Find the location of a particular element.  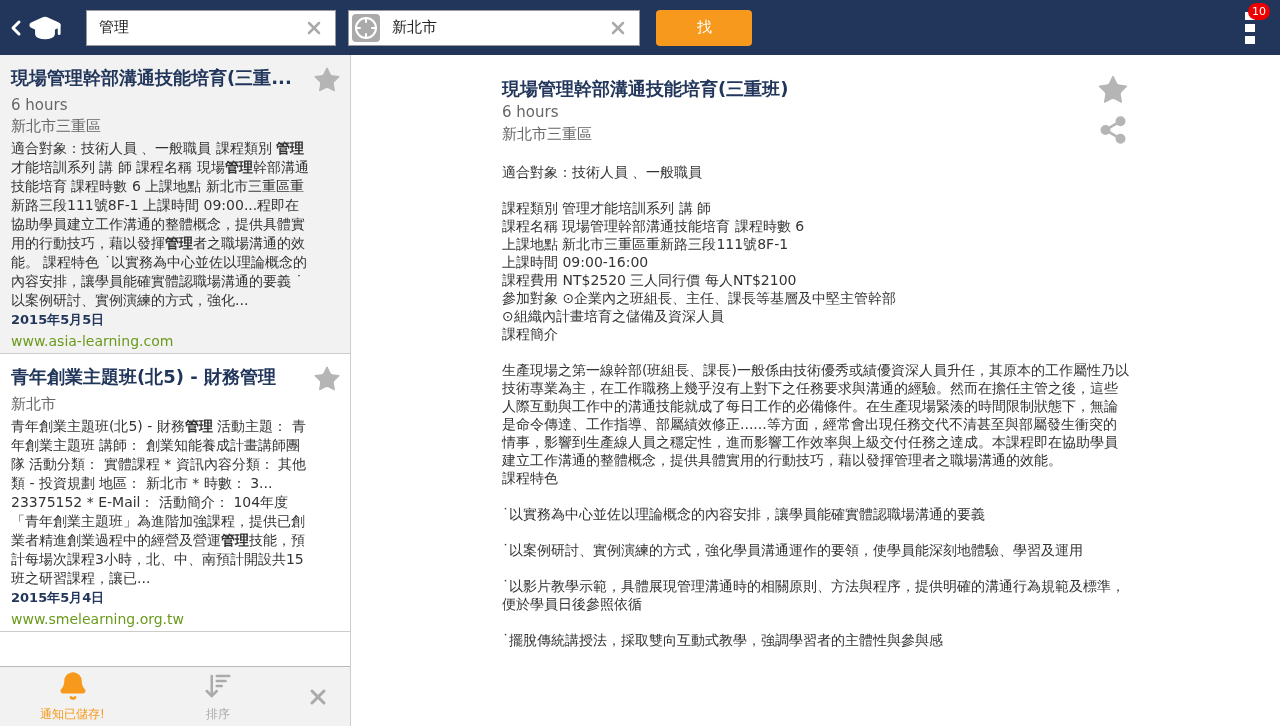

detail-text: 課程費用 NT$2520 三人同行價 每人NT$2100 is located at coordinates (650, 280).